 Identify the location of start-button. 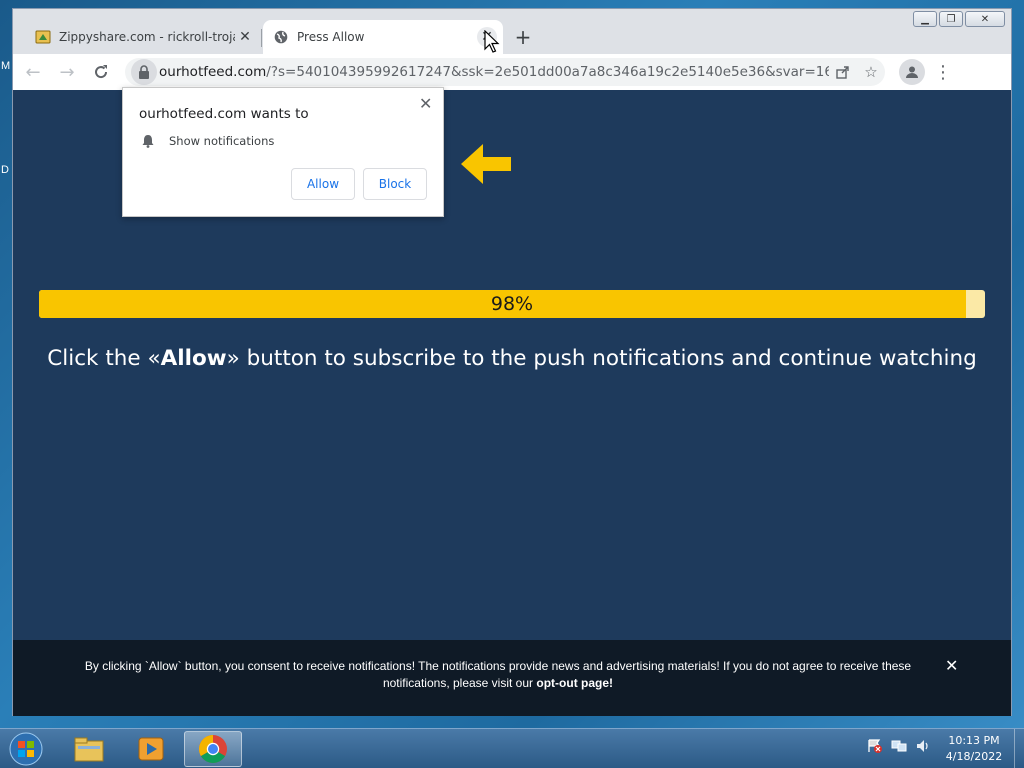
(26, 749).